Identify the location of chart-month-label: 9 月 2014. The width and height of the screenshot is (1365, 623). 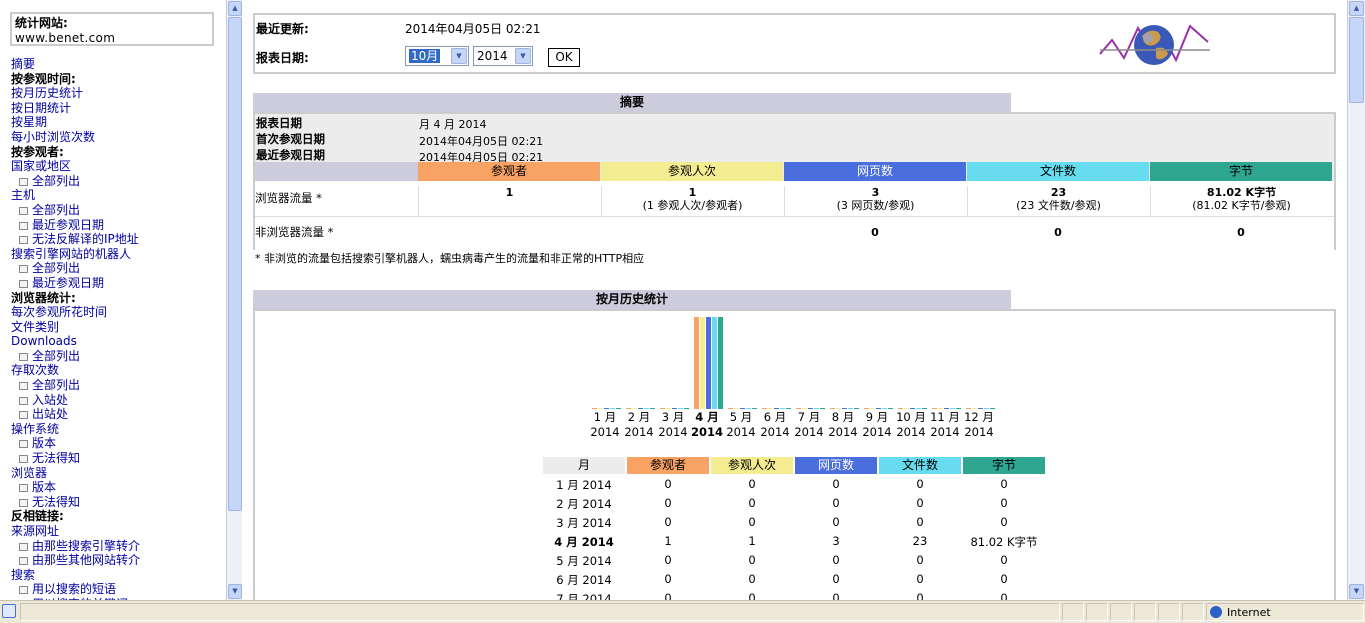
(877, 425).